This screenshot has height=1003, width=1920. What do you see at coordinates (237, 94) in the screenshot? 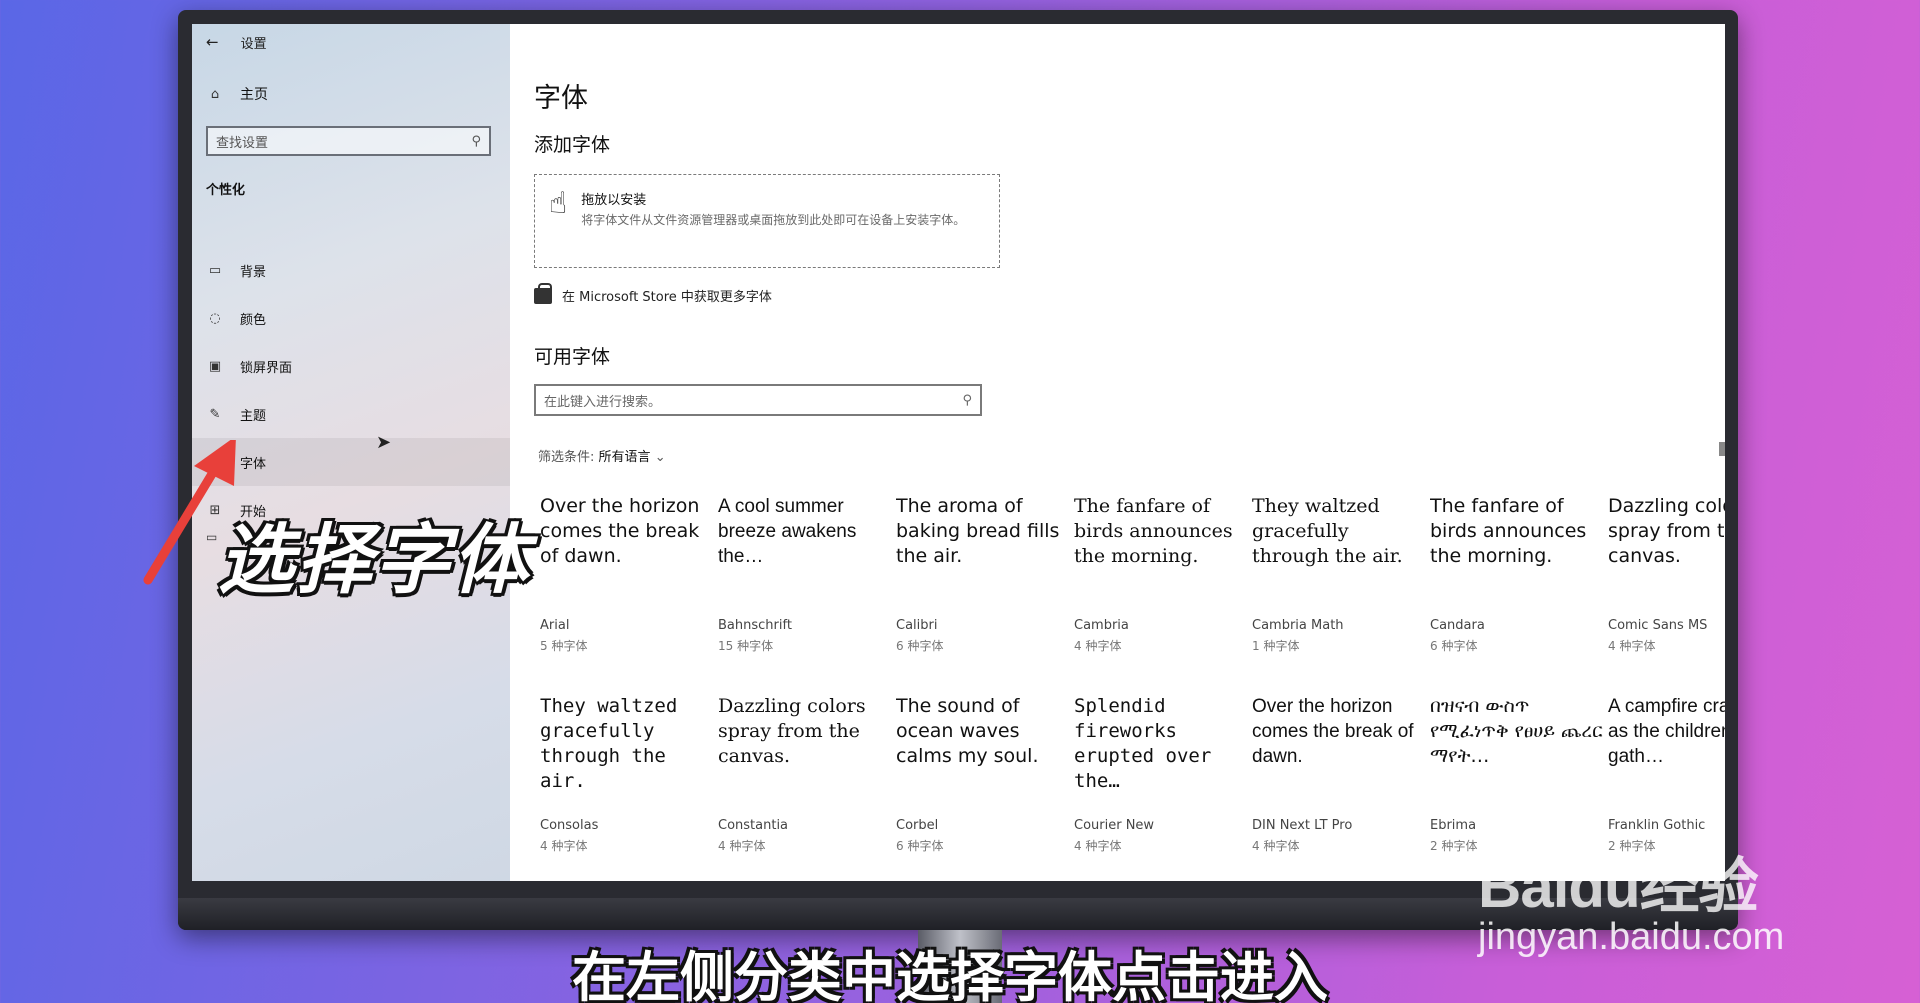
I see `sidebar-item-home: ⌂ 主页` at bounding box center [237, 94].